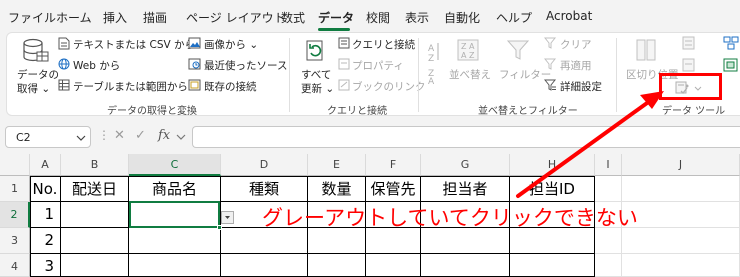 The width and height of the screenshot is (740, 277). I want to click on table-header-cell: 商品名, so click(175, 189).